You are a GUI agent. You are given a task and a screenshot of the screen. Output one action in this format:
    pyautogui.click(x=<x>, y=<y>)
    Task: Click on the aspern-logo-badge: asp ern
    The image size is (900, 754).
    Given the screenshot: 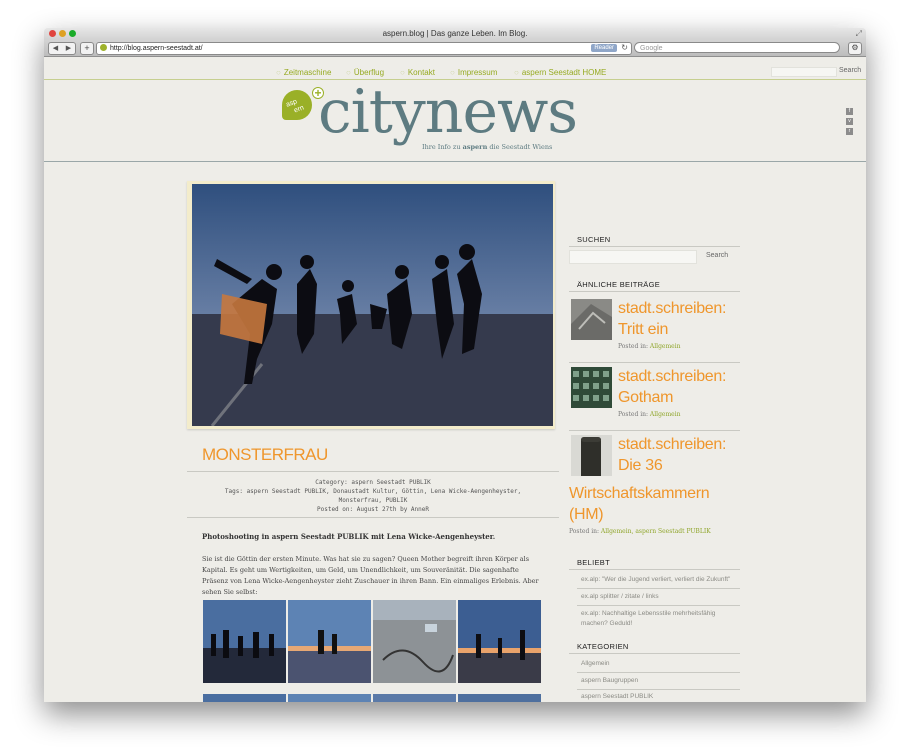 What is the action you would take?
    pyautogui.click(x=297, y=105)
    